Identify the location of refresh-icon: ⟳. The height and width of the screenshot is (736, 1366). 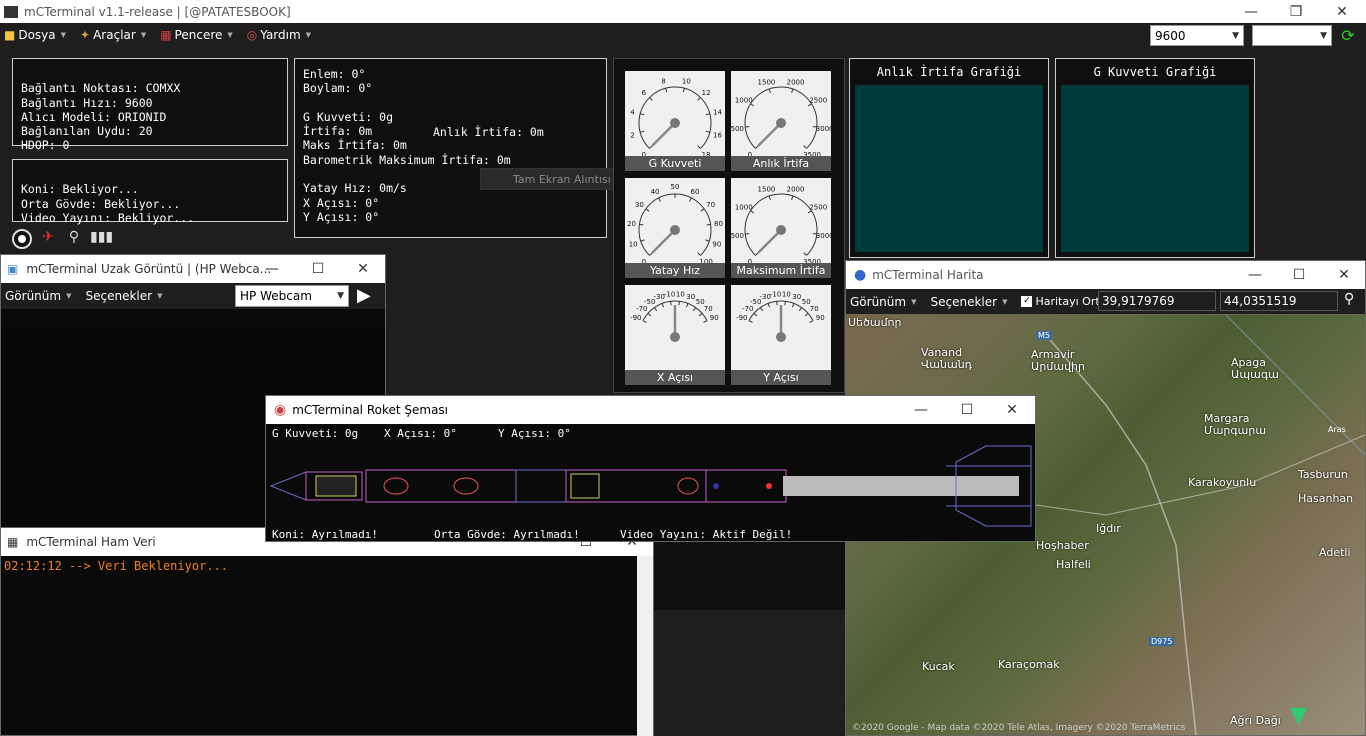
(1348, 35).